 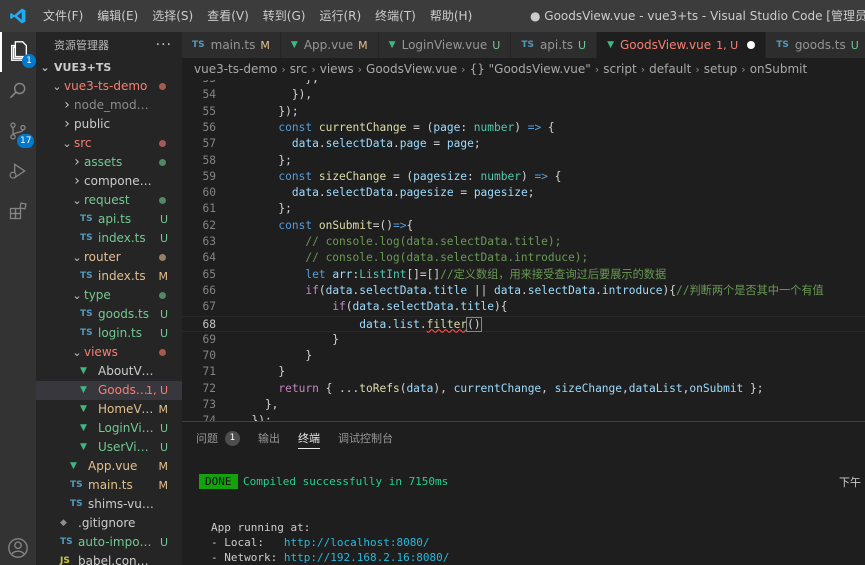 What do you see at coordinates (269, 438) in the screenshot?
I see `panel-tab: 输出` at bounding box center [269, 438].